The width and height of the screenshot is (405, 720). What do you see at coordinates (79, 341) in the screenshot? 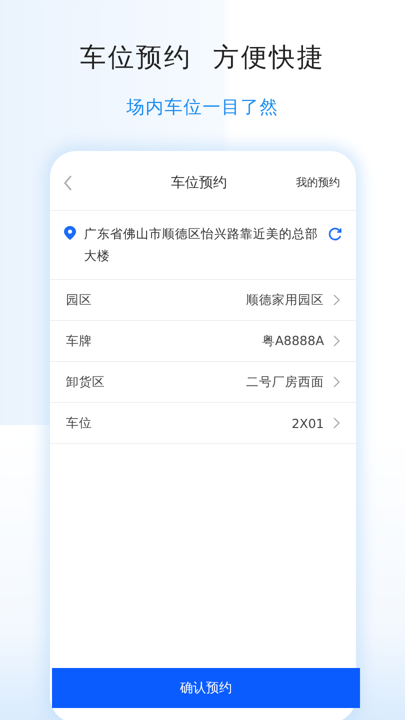
I see `row-label: 车牌` at bounding box center [79, 341].